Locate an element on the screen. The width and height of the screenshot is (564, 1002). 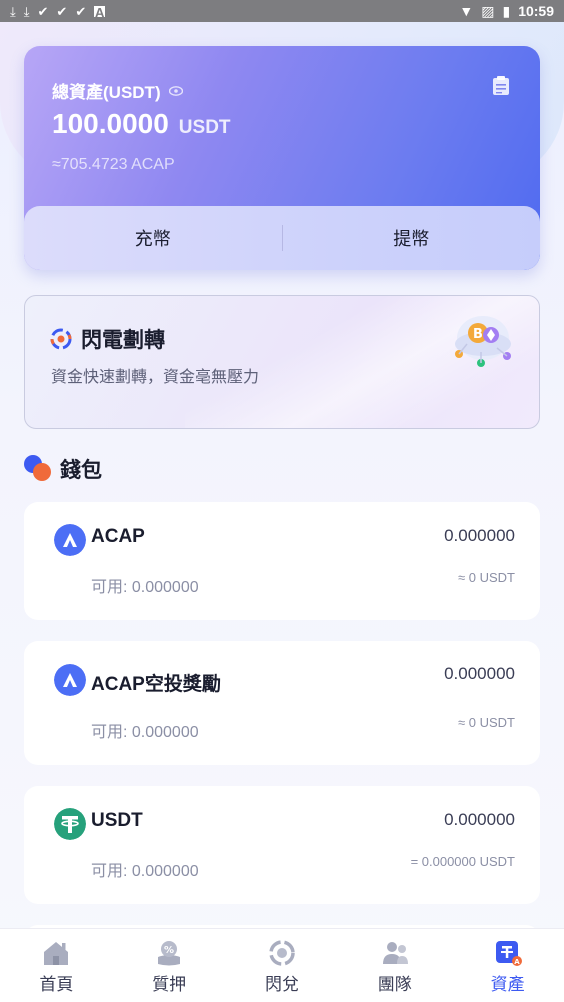
home-icon is located at coordinates (56, 953).